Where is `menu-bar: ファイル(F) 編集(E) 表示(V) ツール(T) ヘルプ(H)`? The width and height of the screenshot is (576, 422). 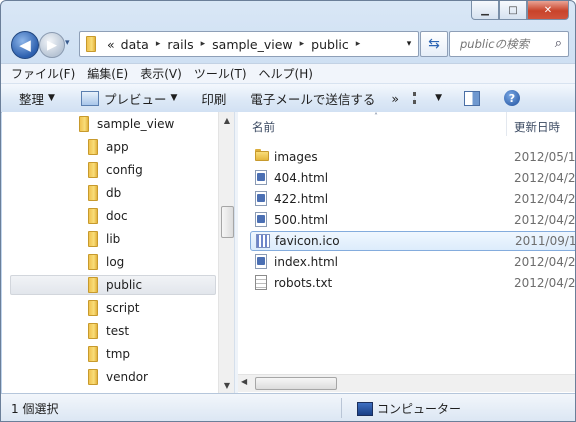 menu-bar: ファイル(F) 編集(E) 表示(V) ツール(T) ヘルプ(H) is located at coordinates (288, 73).